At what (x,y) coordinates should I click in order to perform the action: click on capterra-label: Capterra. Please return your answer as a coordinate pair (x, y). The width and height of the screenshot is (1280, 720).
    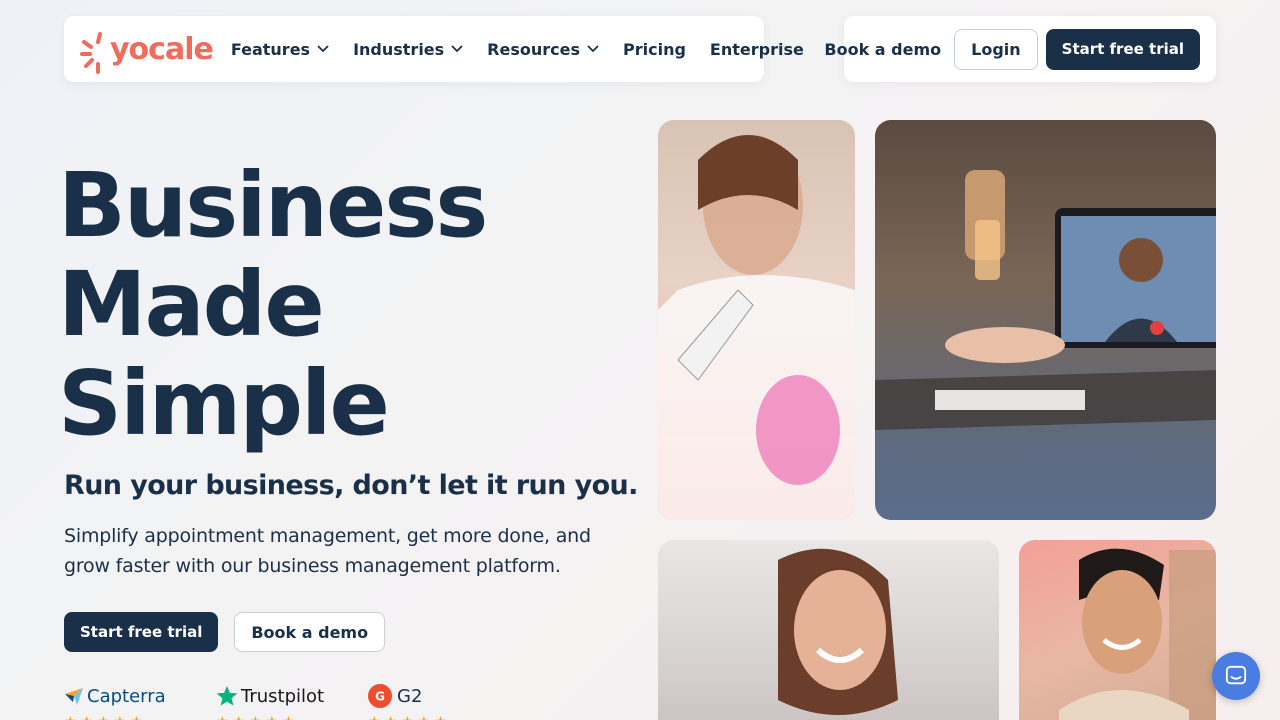
    Looking at the image, I should click on (126, 696).